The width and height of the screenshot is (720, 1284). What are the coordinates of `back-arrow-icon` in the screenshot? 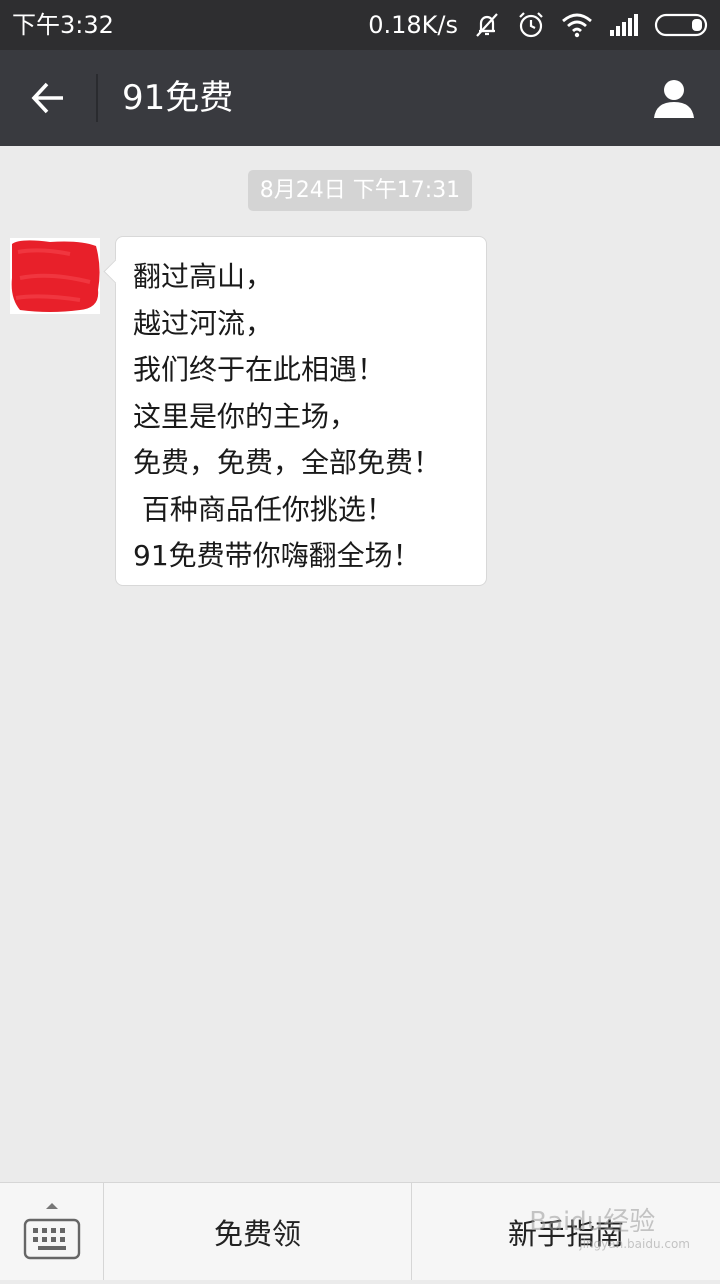 It's located at (47, 98).